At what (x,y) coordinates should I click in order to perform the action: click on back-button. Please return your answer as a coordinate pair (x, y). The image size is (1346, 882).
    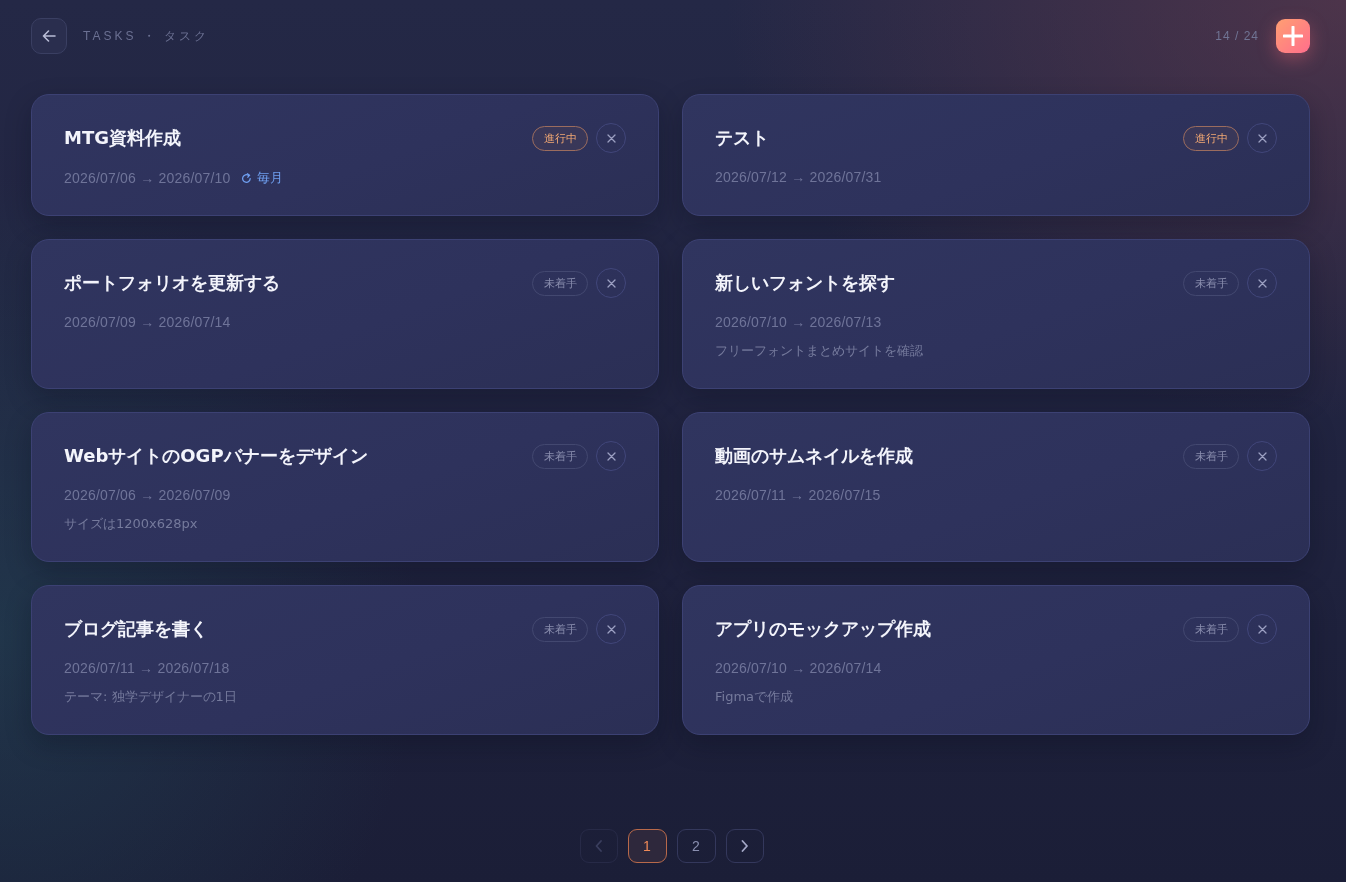
    Looking at the image, I should click on (49, 36).